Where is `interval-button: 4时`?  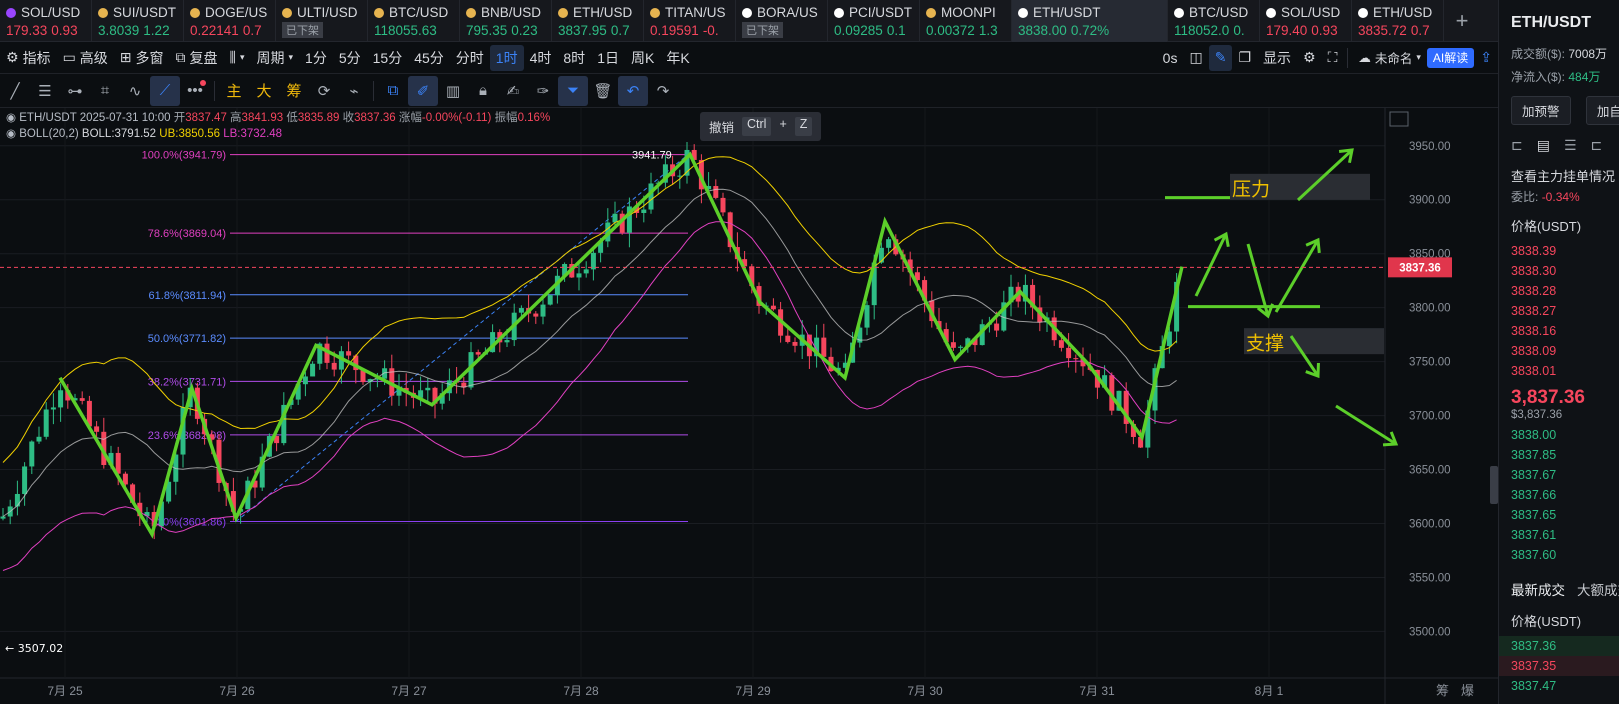
interval-button: 4时 is located at coordinates (541, 58).